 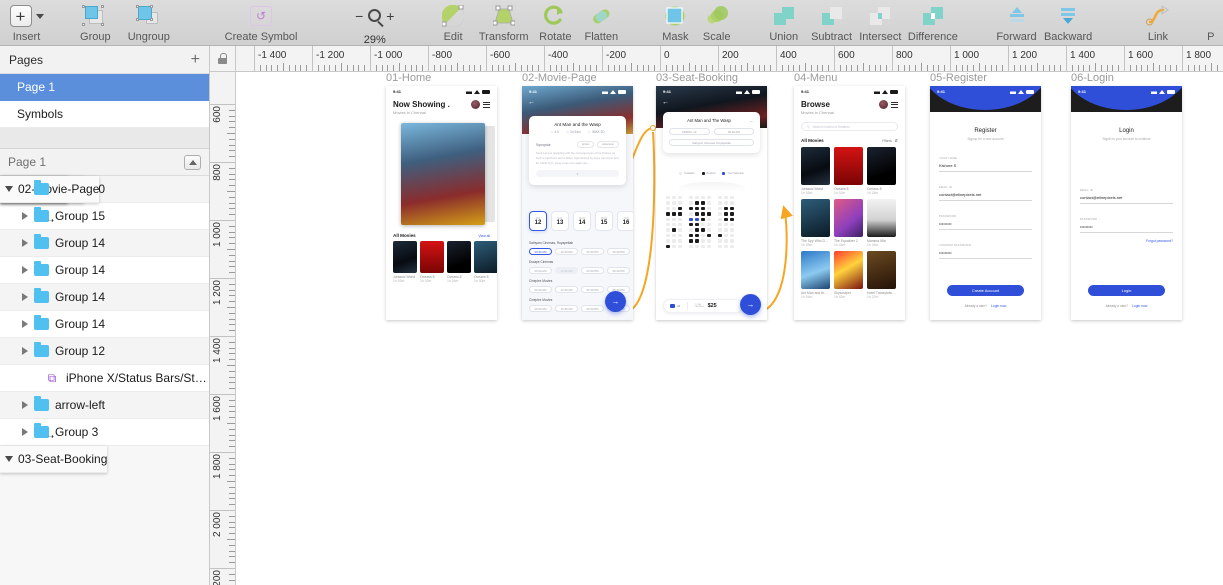 I want to click on confirm-fab-button: →, so click(x=750, y=304).